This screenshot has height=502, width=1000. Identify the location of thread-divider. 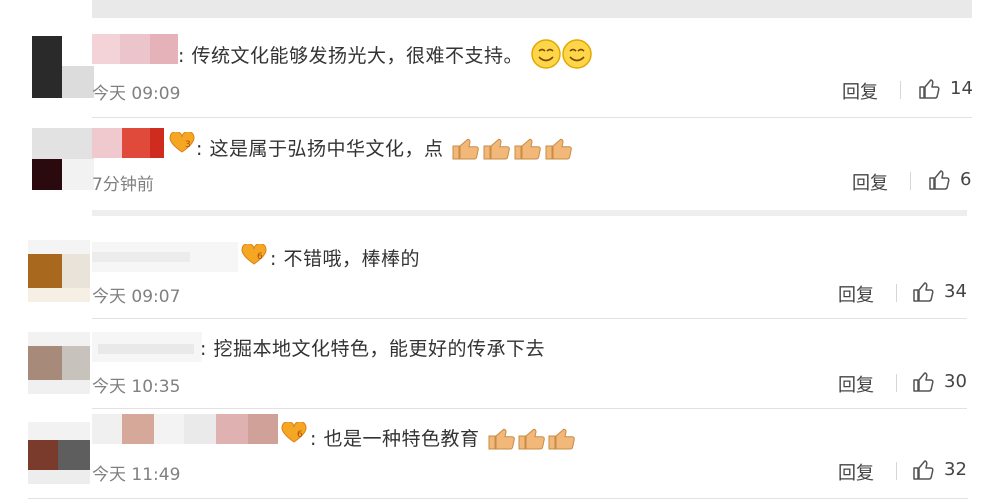
(529, 213).